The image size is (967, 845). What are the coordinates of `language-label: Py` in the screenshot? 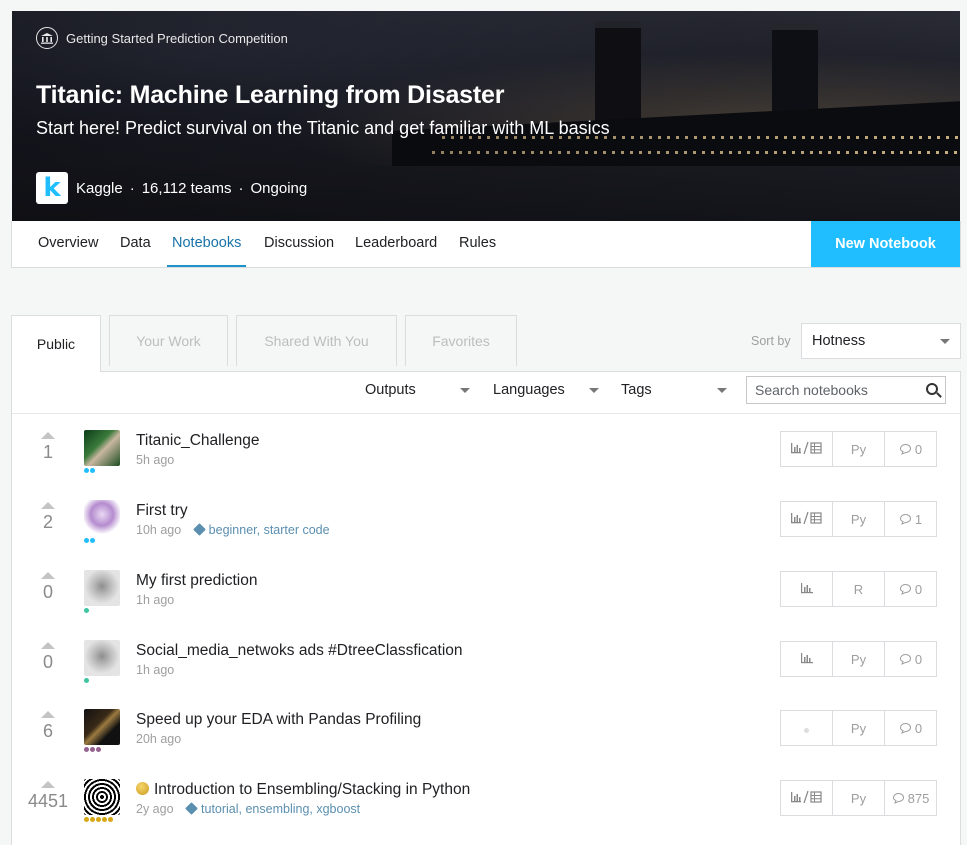 It's located at (858, 798).